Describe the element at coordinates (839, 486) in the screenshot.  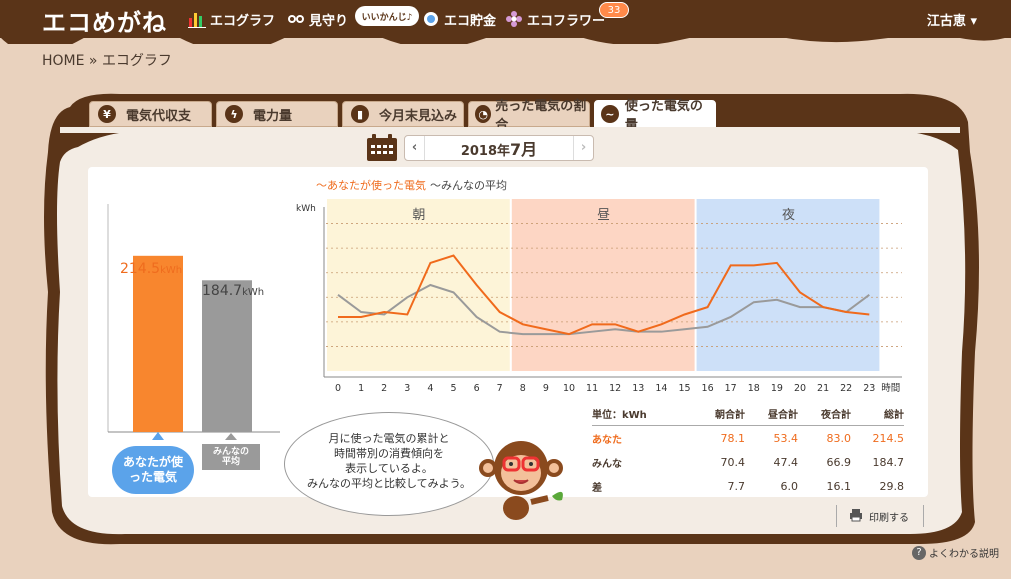
I see `table-cell: 16.1` at that location.